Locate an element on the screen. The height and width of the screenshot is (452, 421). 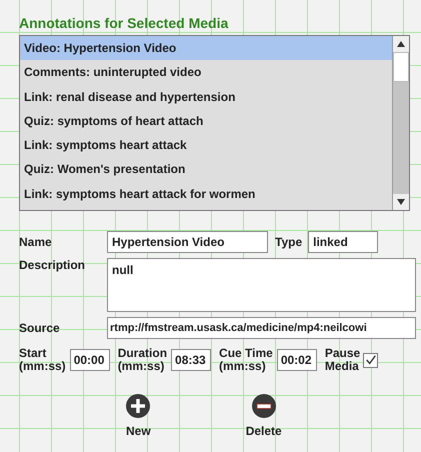
field-label: Cue Time (mm:ss) is located at coordinates (246, 360).